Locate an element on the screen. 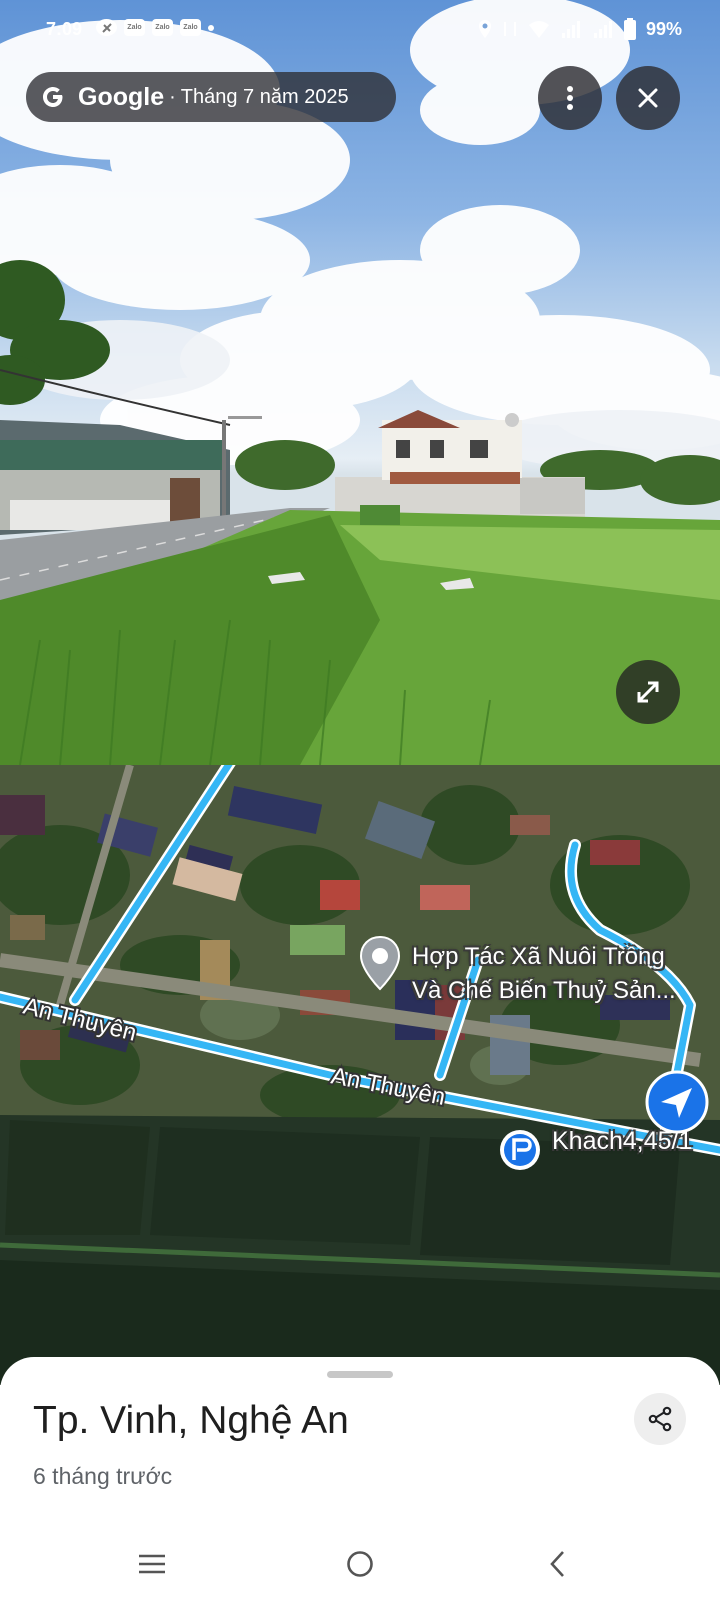 The height and width of the screenshot is (1600, 720). system-navigation-bar is located at coordinates (360, 1565).